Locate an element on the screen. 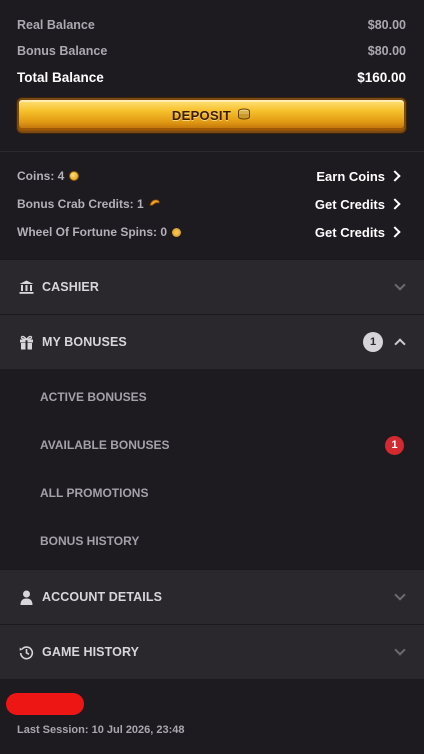 The height and width of the screenshot is (754, 424). real-balance-row: Real Balance $80.00 is located at coordinates (211, 25).